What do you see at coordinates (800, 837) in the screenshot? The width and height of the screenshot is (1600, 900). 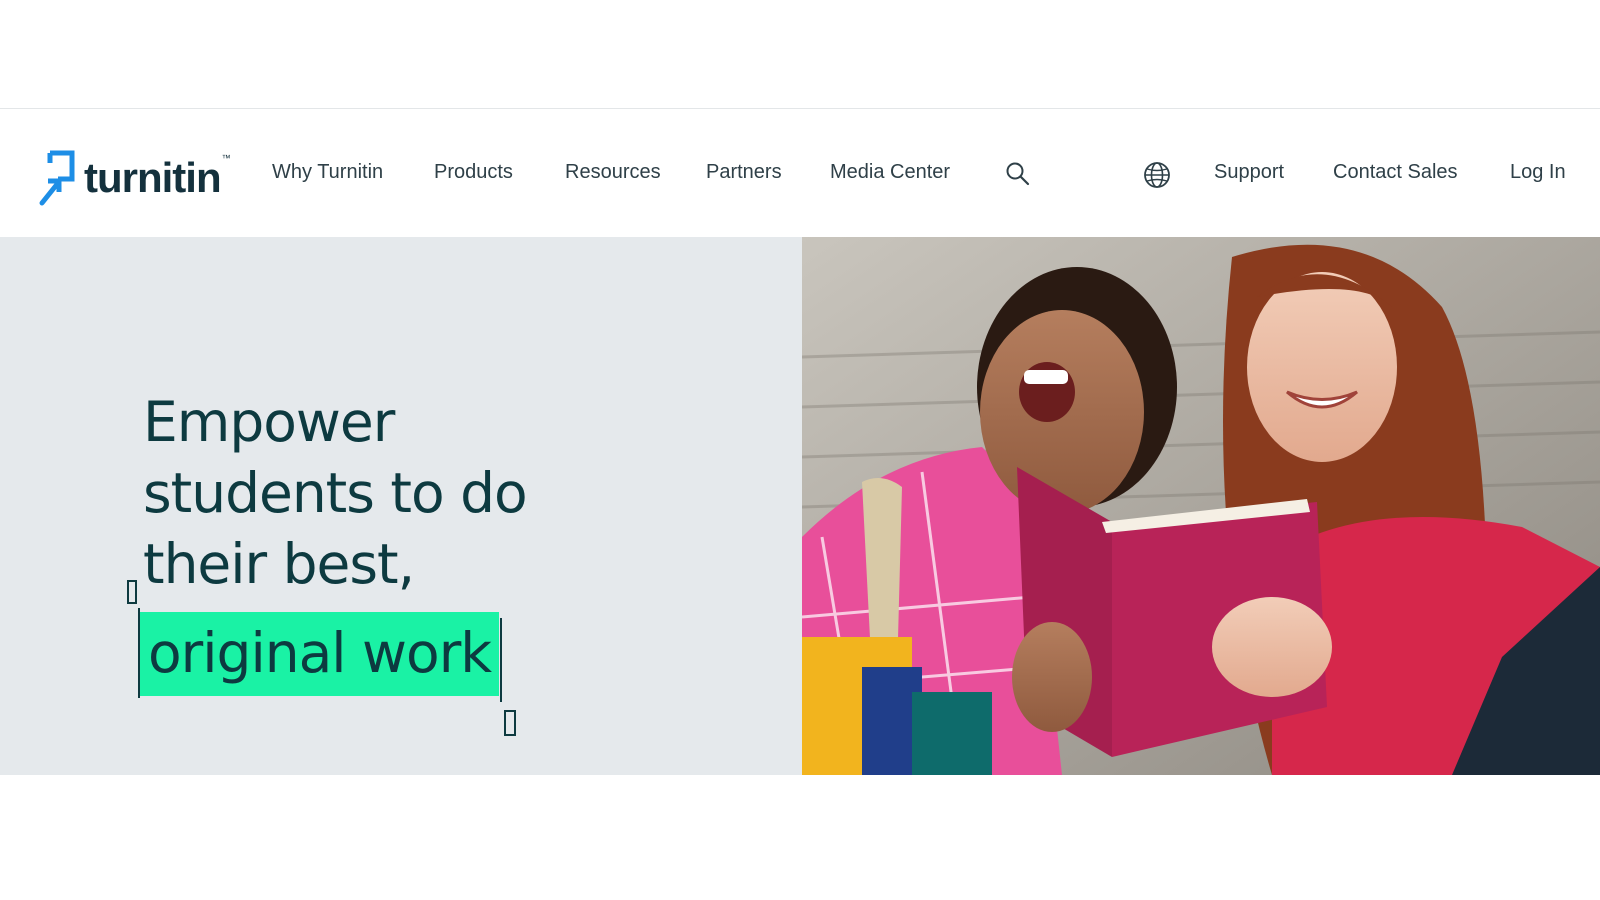 I see `below-hero-area` at bounding box center [800, 837].